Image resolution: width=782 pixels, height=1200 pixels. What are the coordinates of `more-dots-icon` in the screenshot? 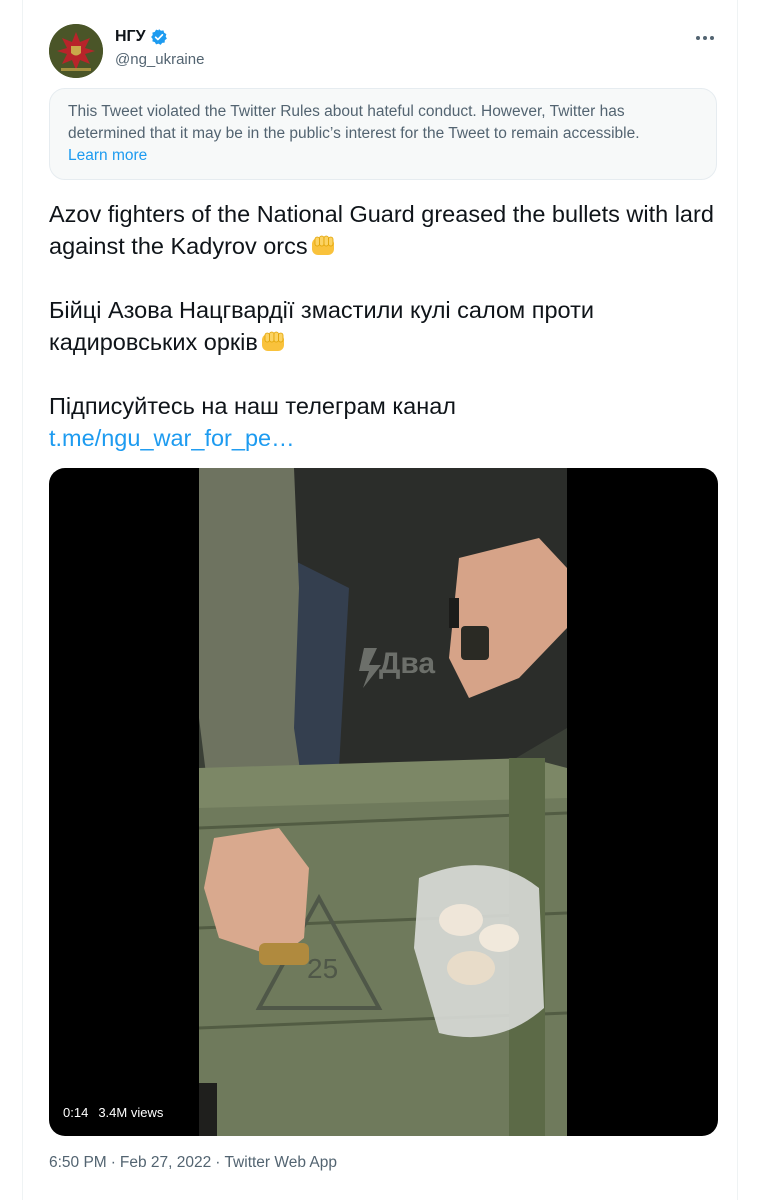 It's located at (705, 38).